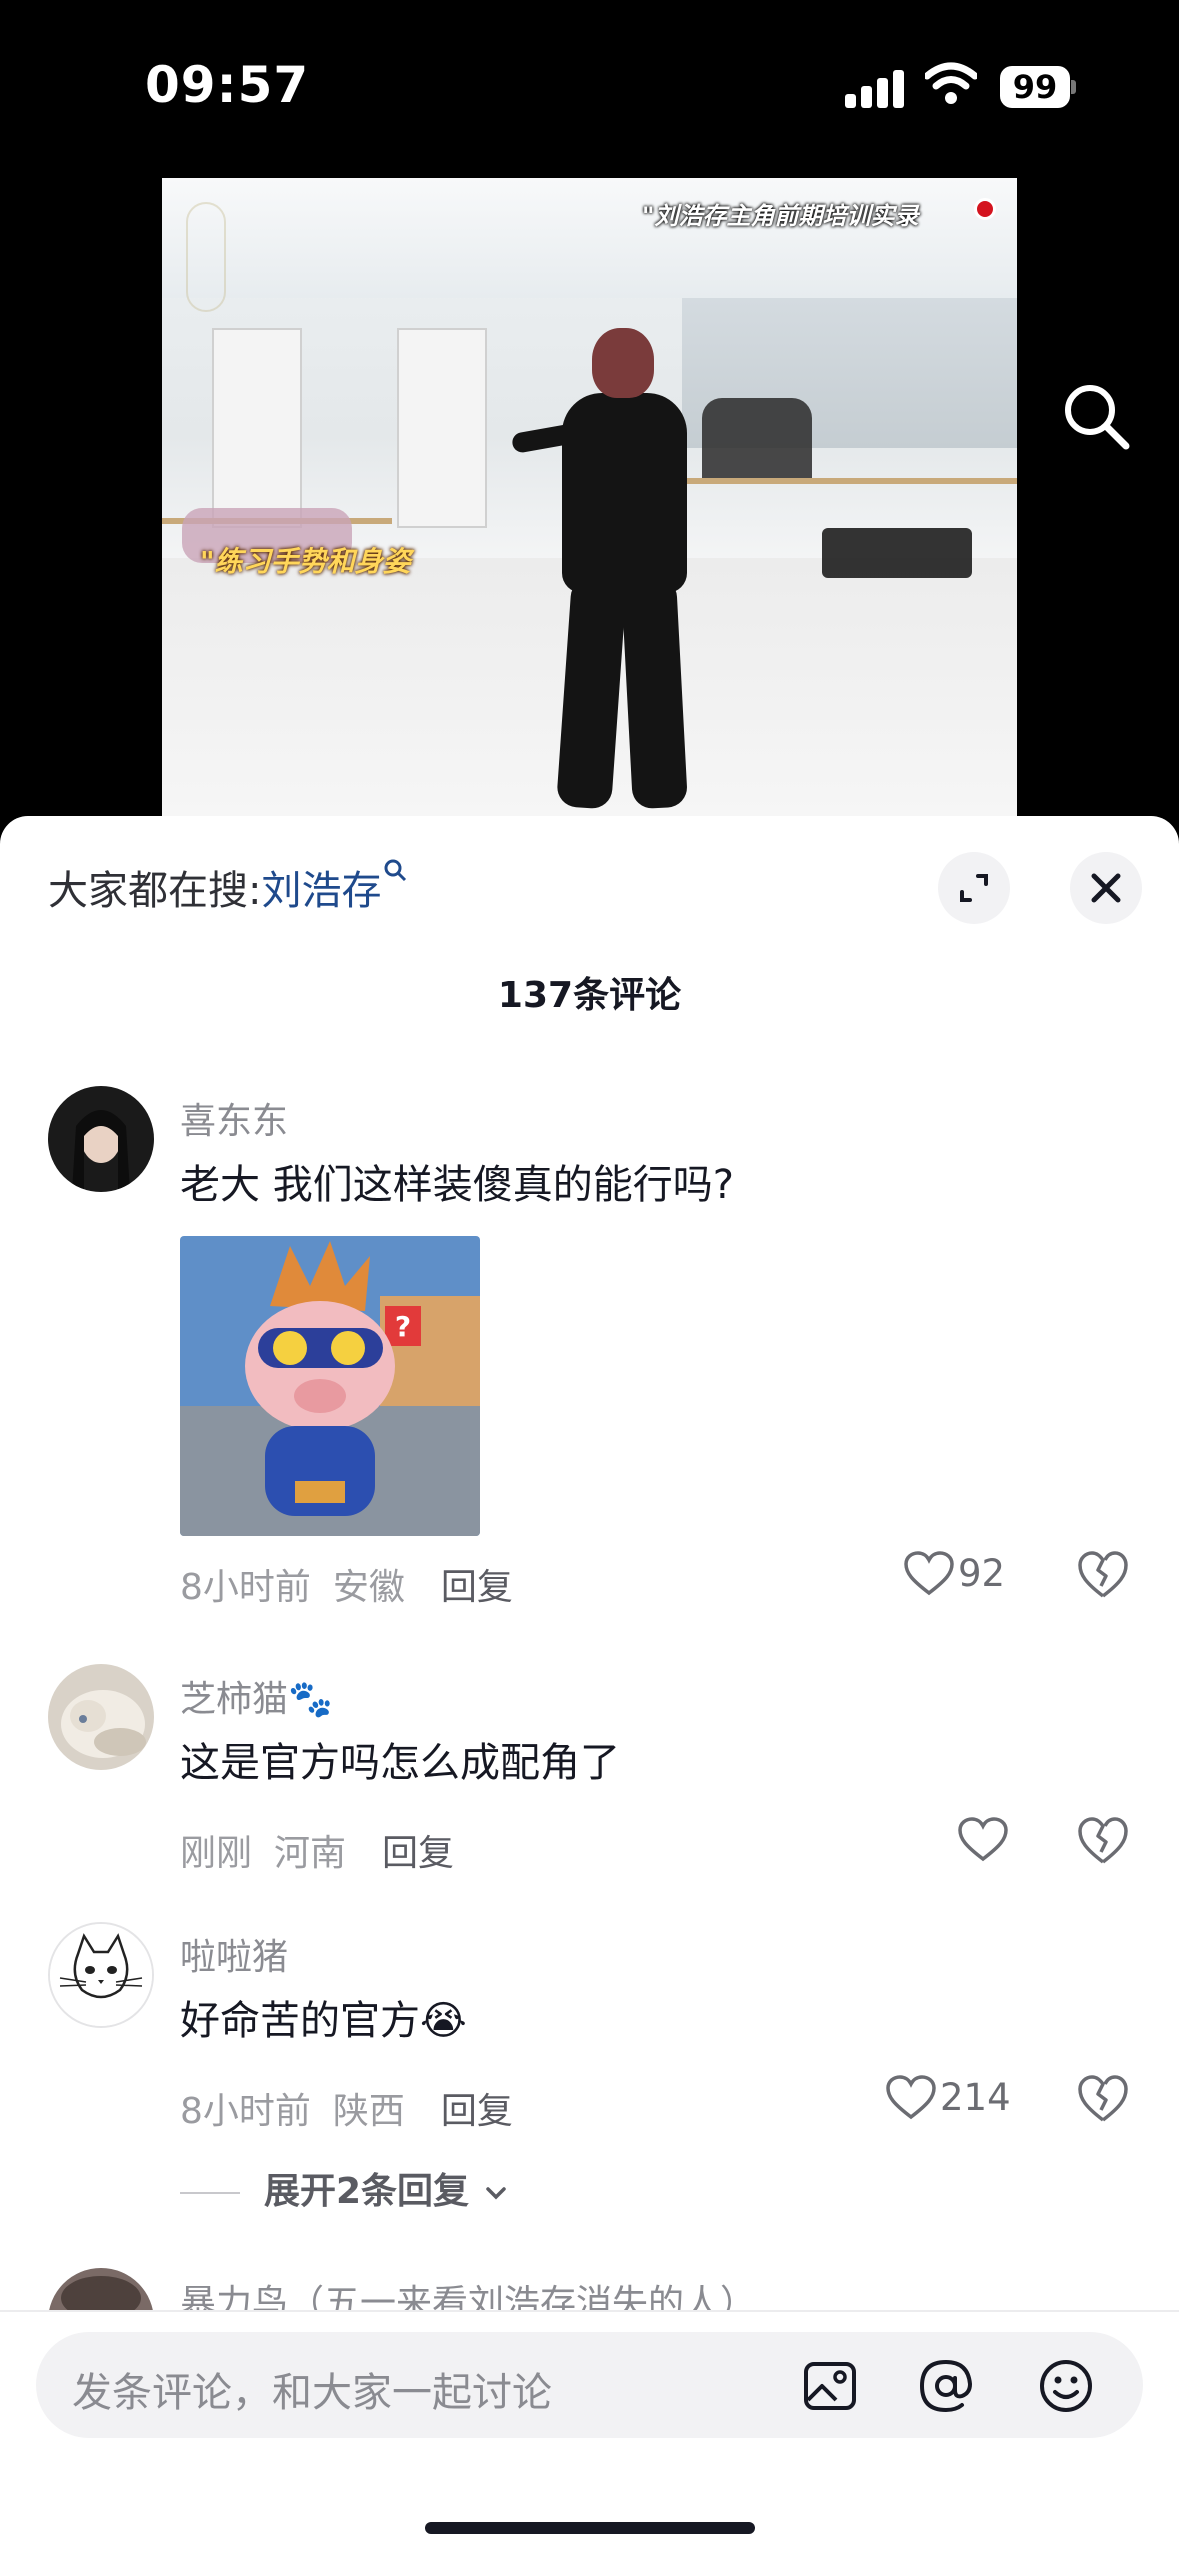 The image size is (1179, 2556). What do you see at coordinates (830, 2386) in the screenshot?
I see `image-icon` at bounding box center [830, 2386].